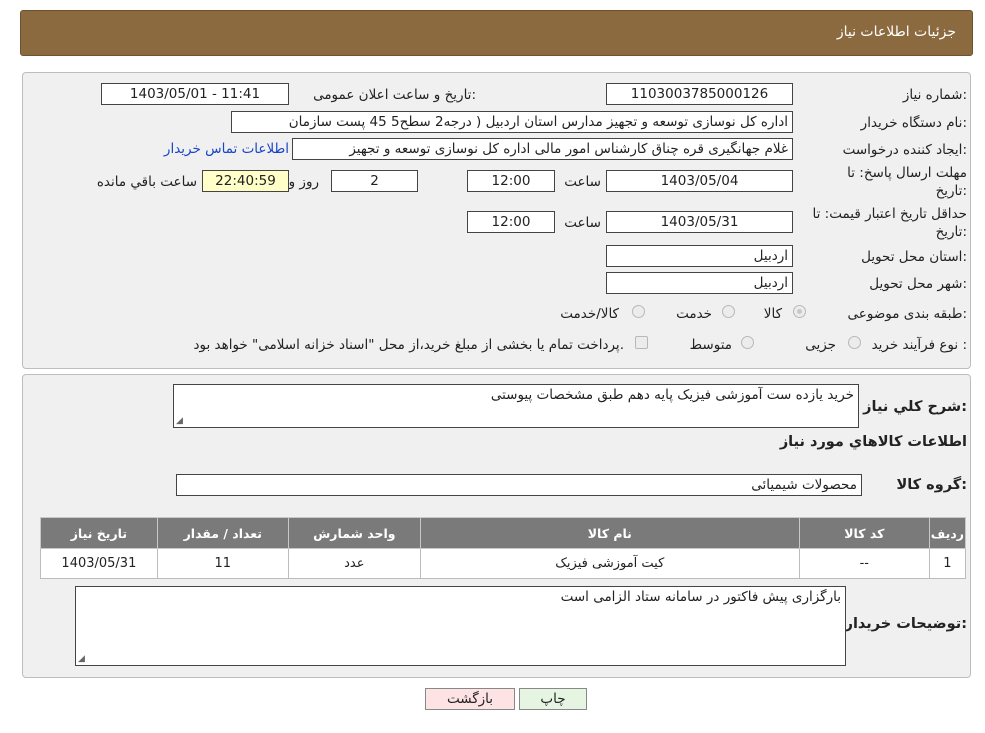  Describe the element at coordinates (699, 256) in the screenshot. I see `province-field: اردبیل` at that location.